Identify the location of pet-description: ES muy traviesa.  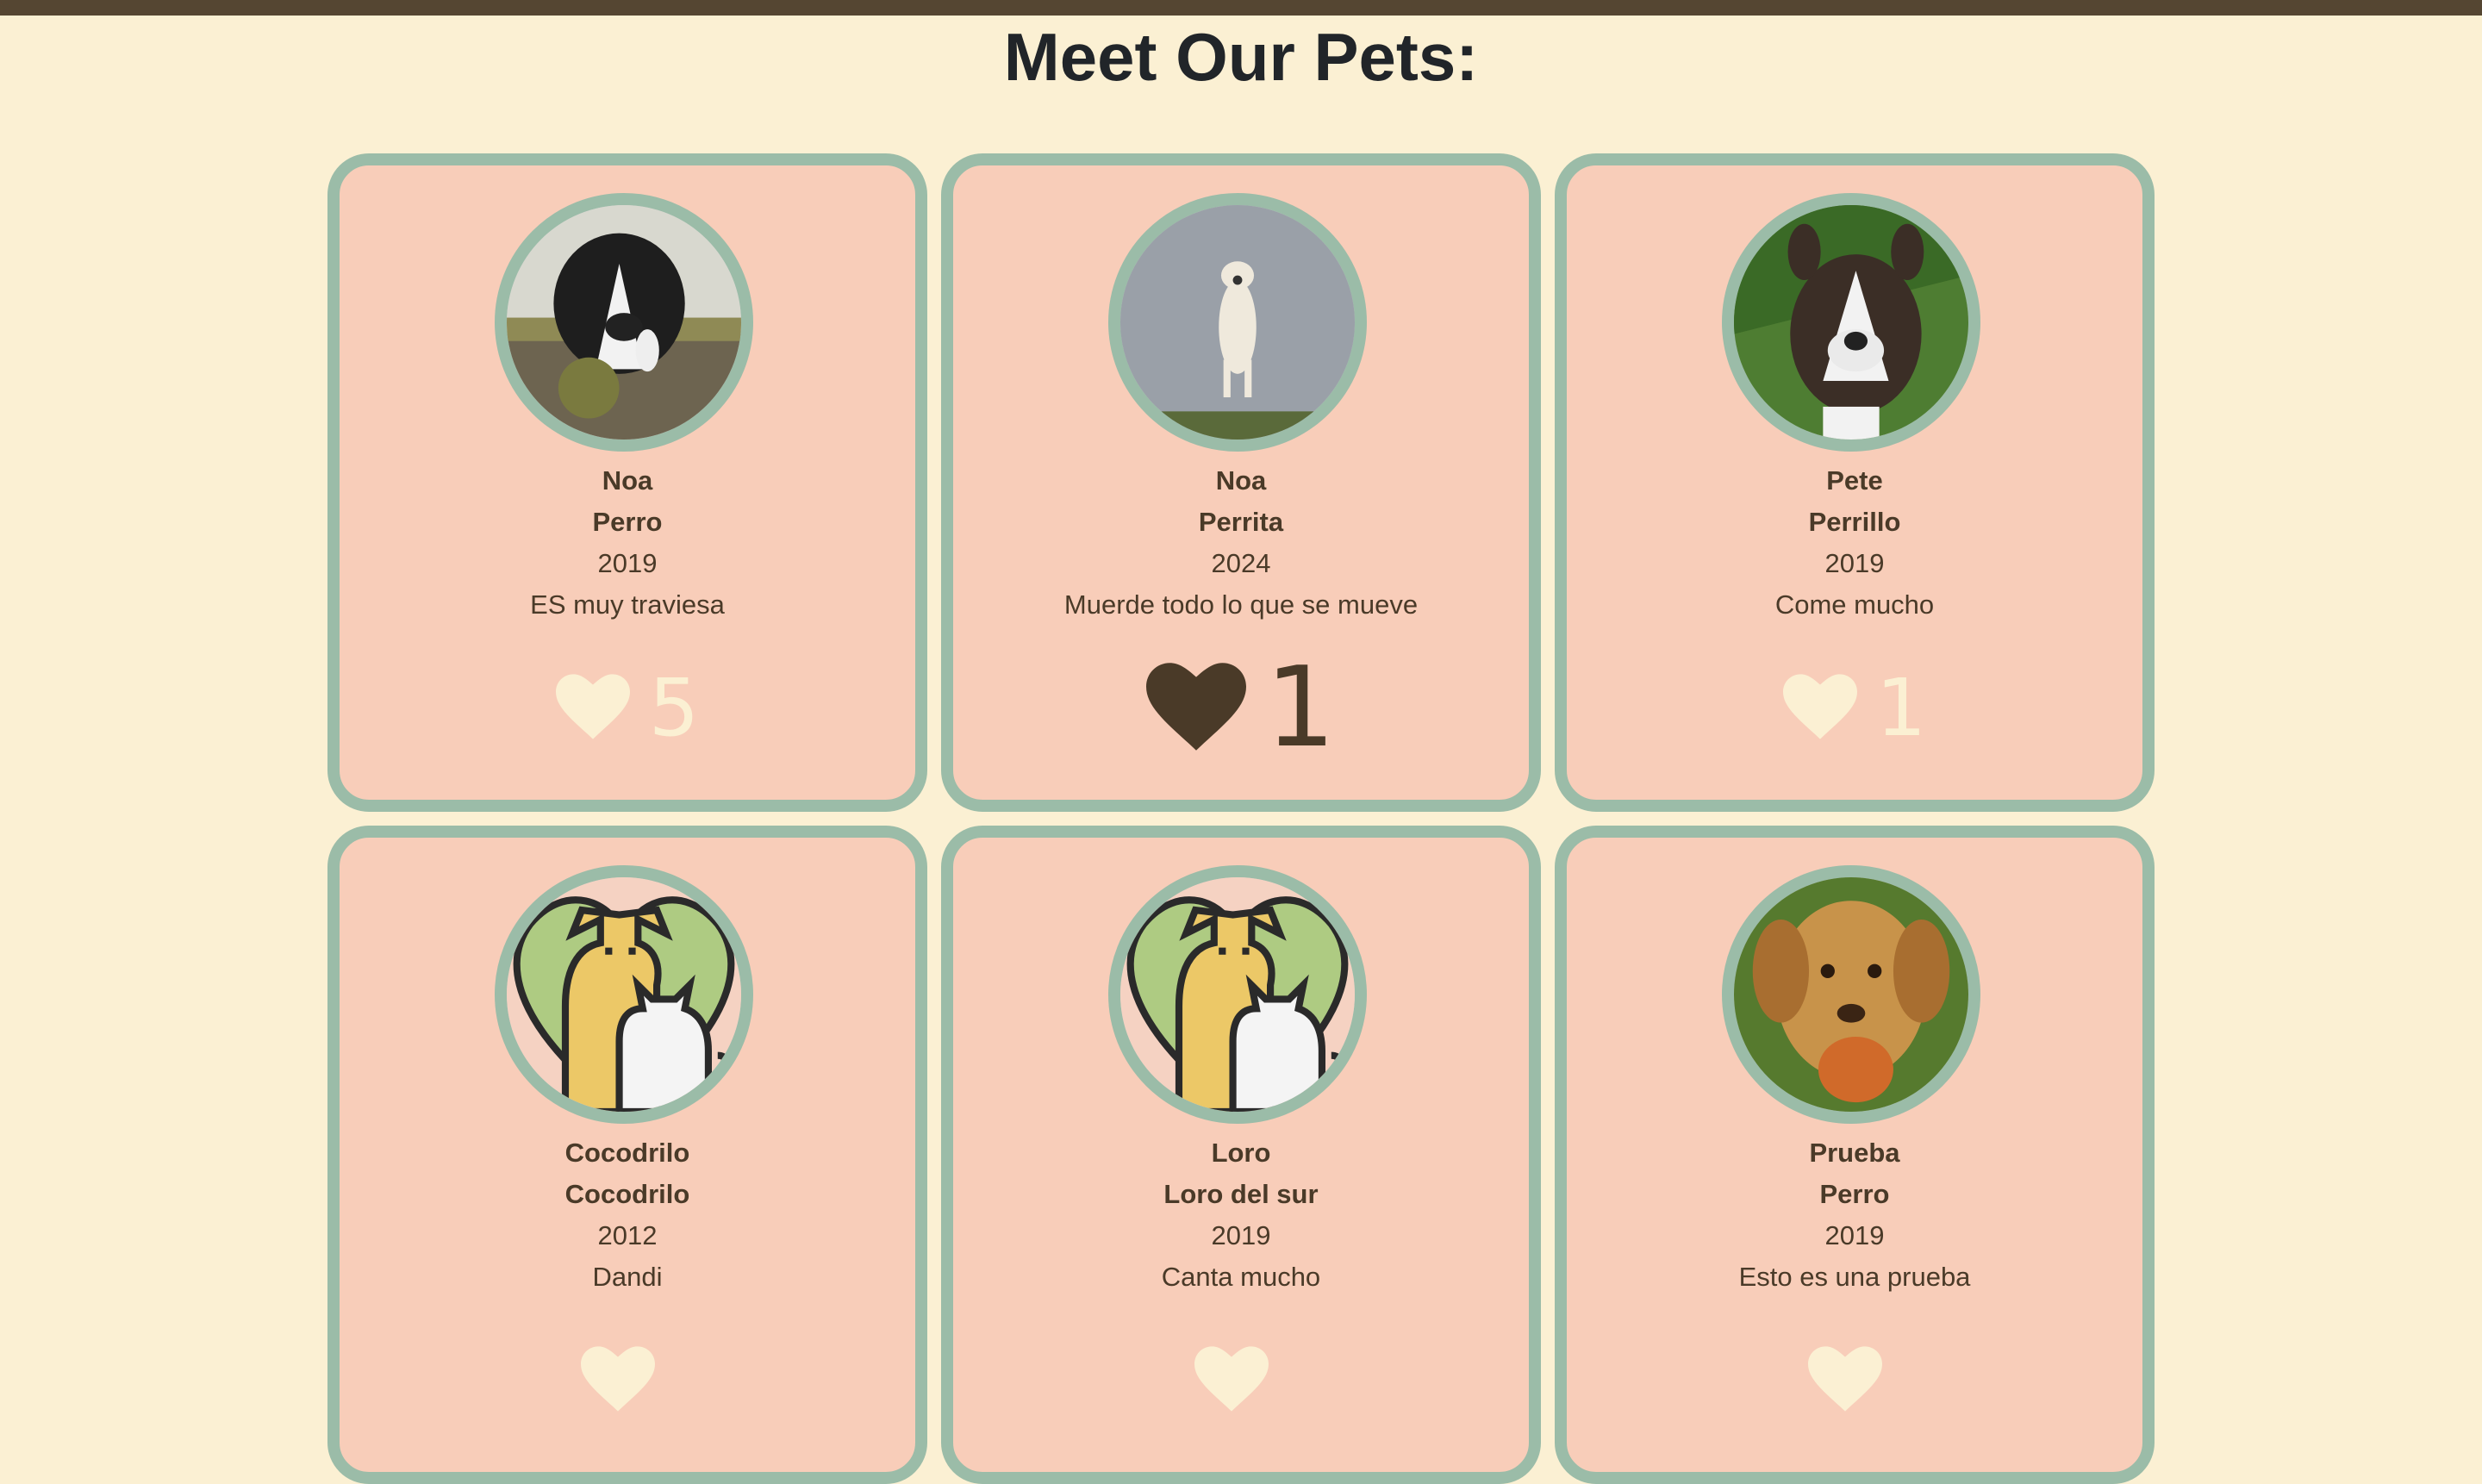
(627, 604).